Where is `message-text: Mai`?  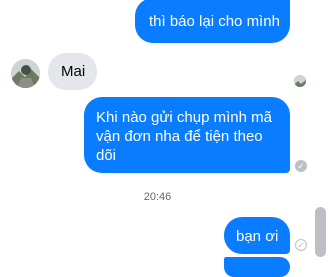 message-text: Mai is located at coordinates (73, 71).